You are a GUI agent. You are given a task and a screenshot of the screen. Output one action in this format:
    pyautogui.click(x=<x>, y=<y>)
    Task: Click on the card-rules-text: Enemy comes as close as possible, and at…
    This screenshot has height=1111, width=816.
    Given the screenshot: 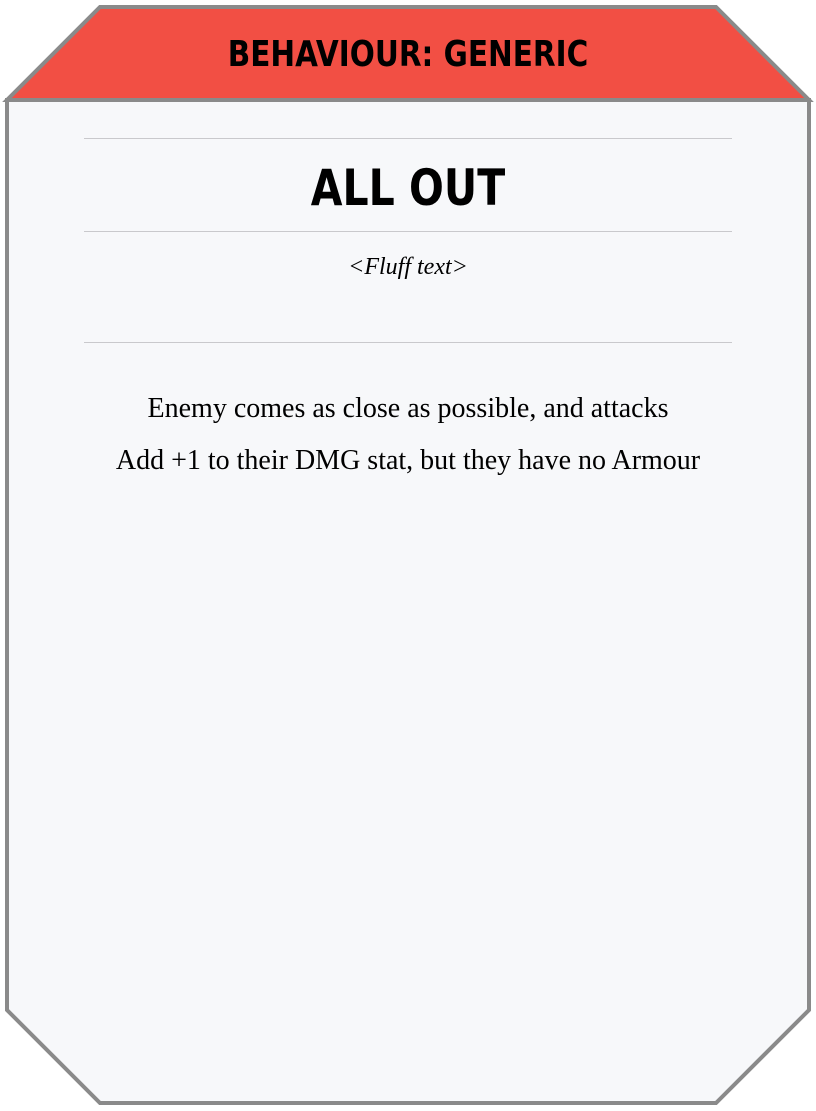 What is the action you would take?
    pyautogui.click(x=408, y=435)
    